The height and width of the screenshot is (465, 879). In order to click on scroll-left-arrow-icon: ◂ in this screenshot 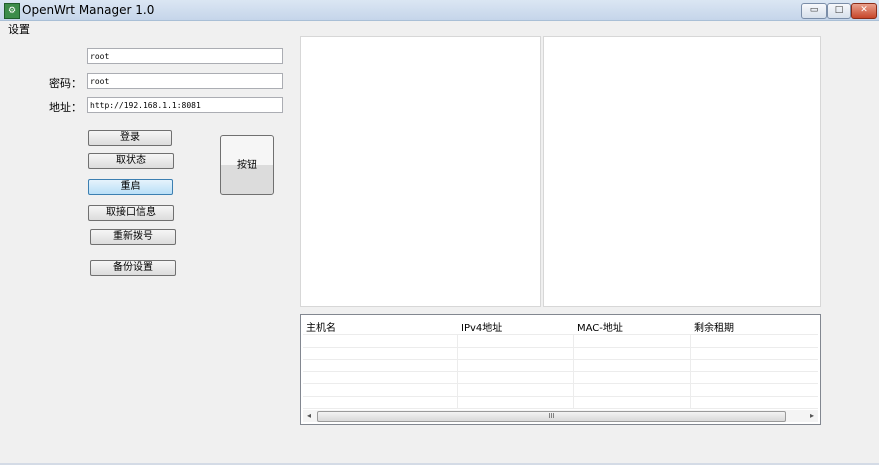, I will do `click(309, 416)`.